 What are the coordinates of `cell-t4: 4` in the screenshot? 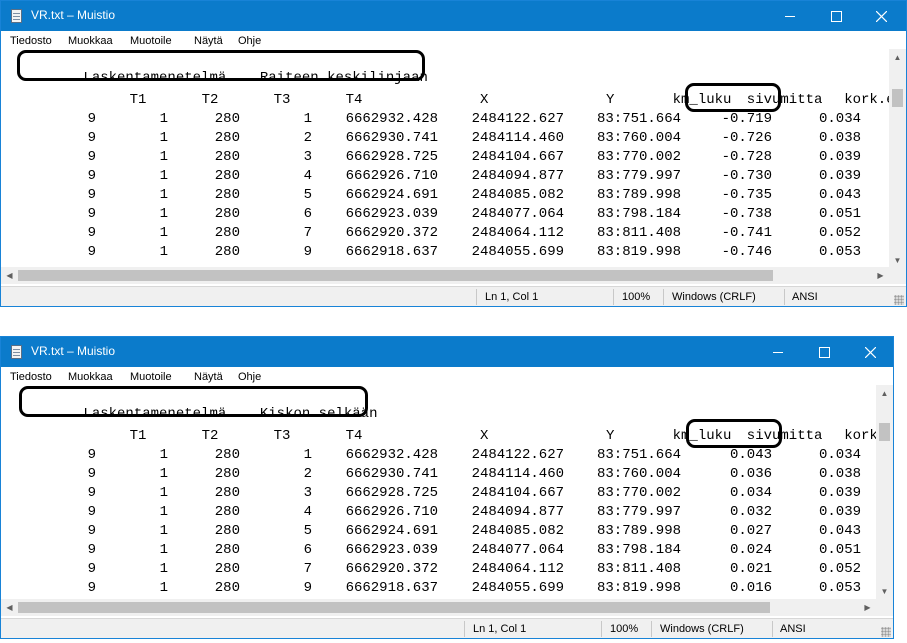 It's located at (307, 176).